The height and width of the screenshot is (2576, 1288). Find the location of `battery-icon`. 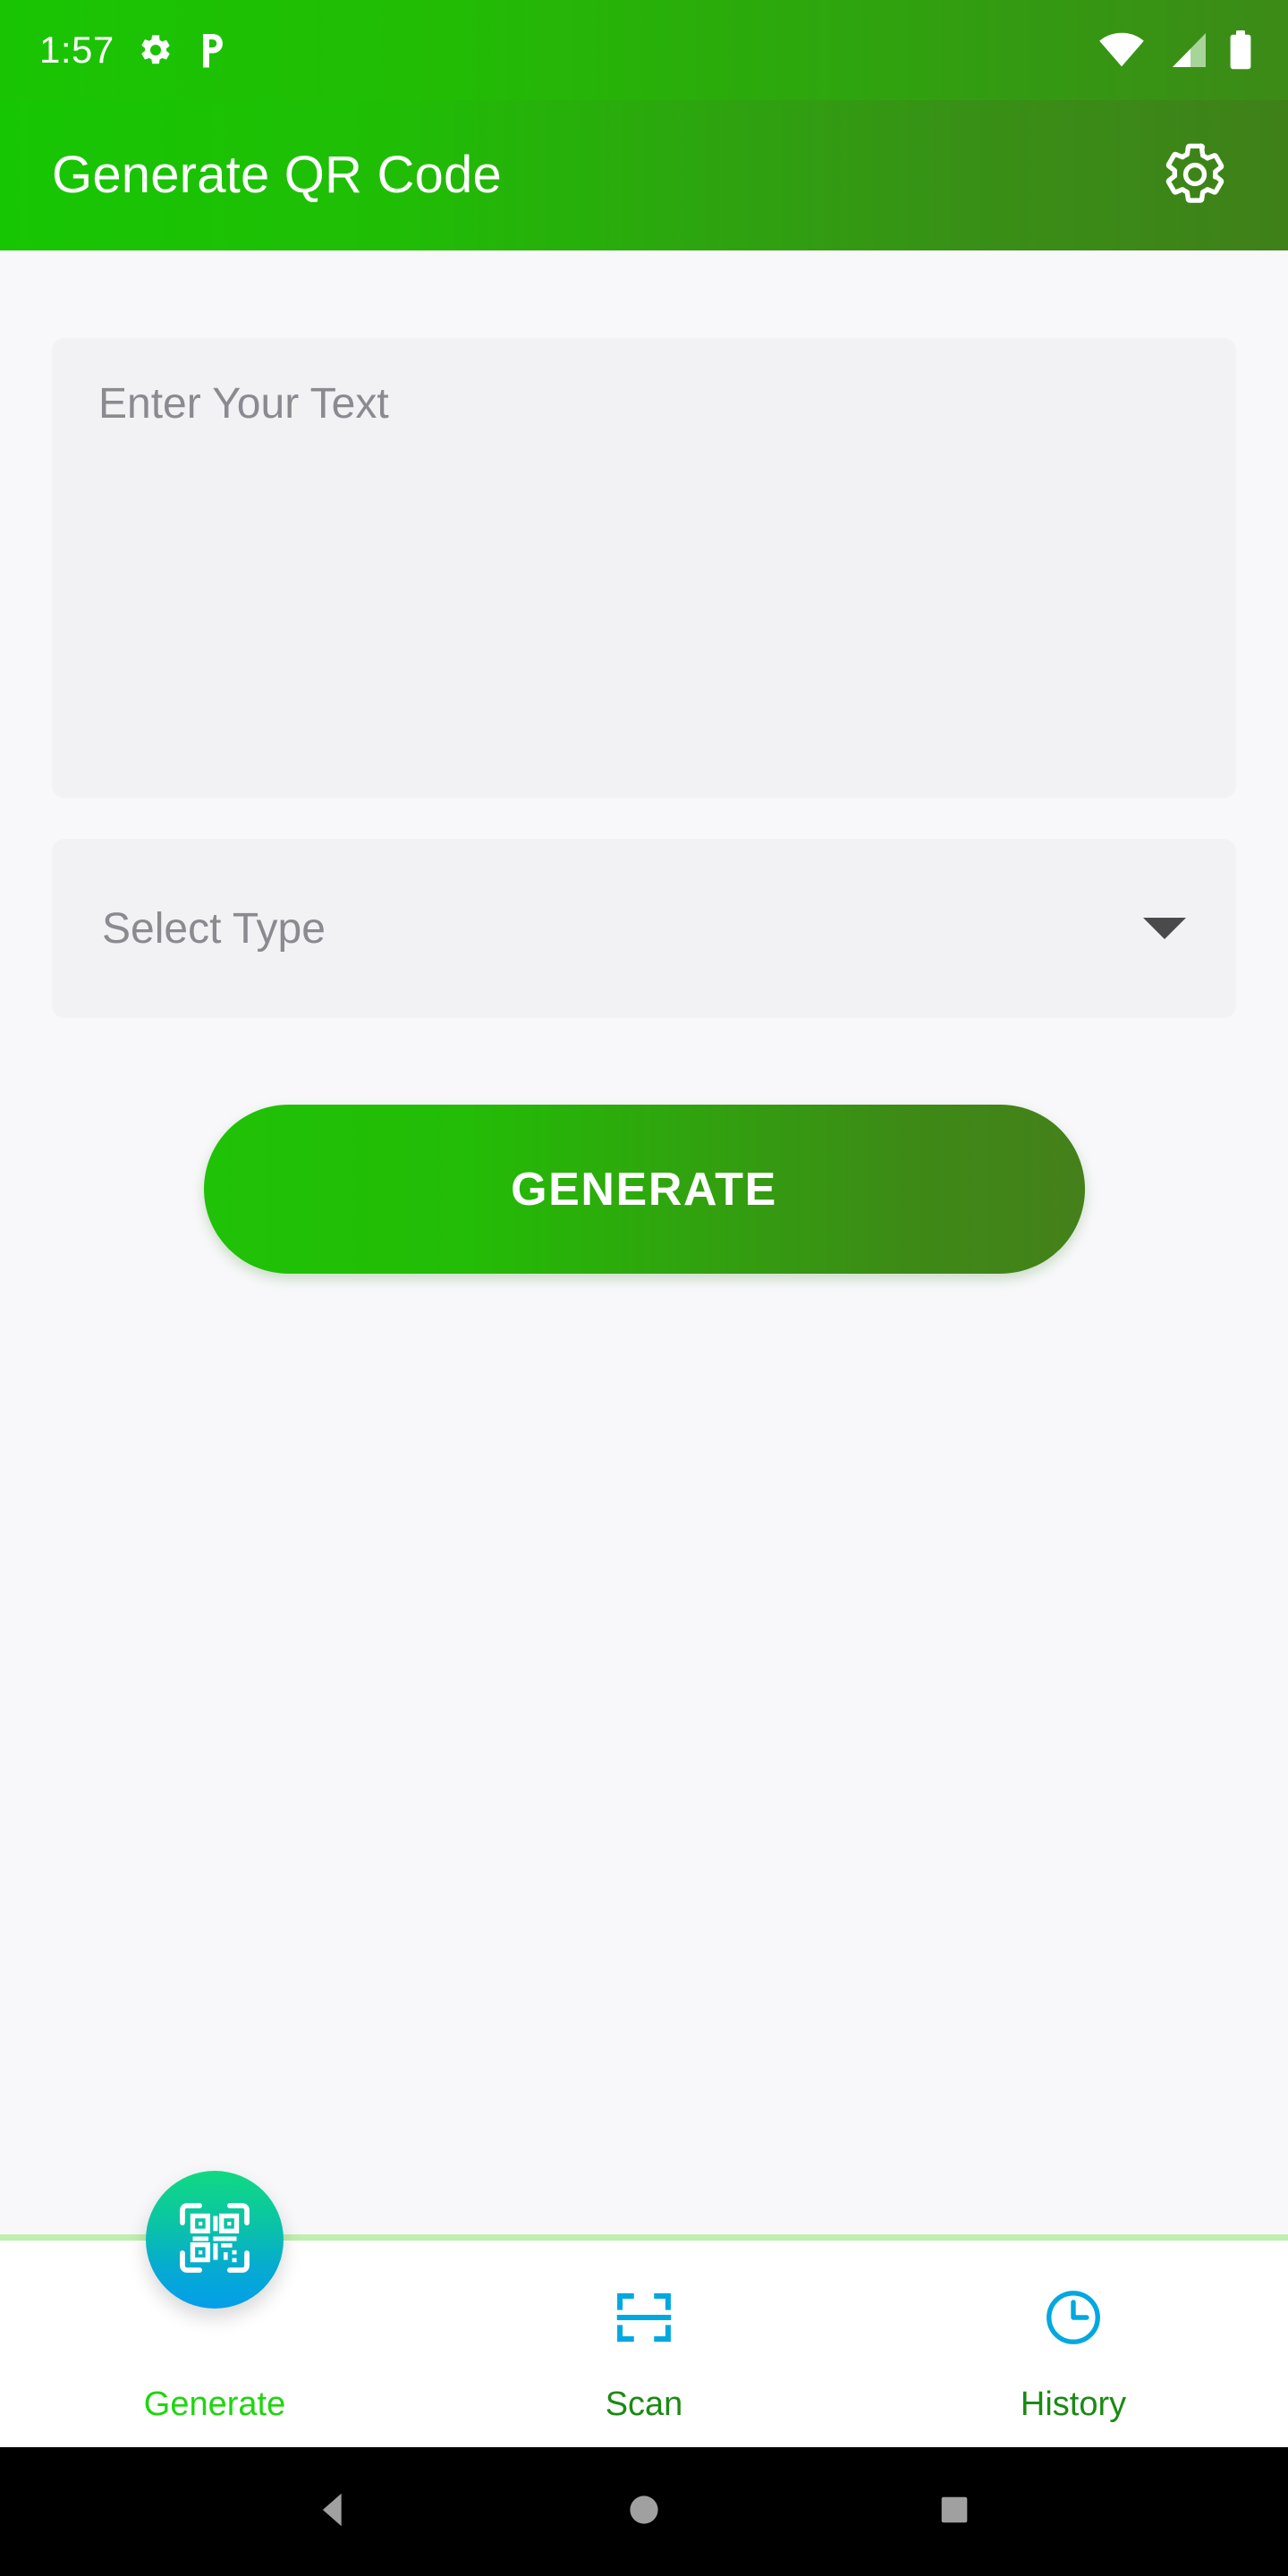

battery-icon is located at coordinates (1240, 50).